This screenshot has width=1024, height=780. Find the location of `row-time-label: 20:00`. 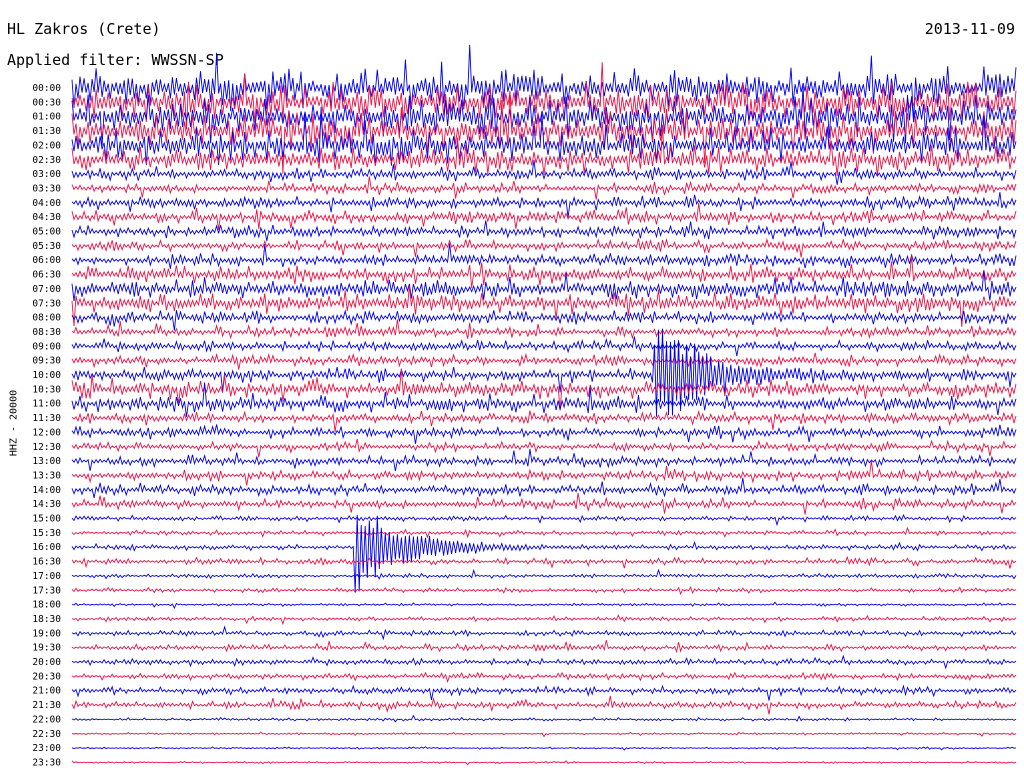

row-time-label: 20:00 is located at coordinates (46, 662).